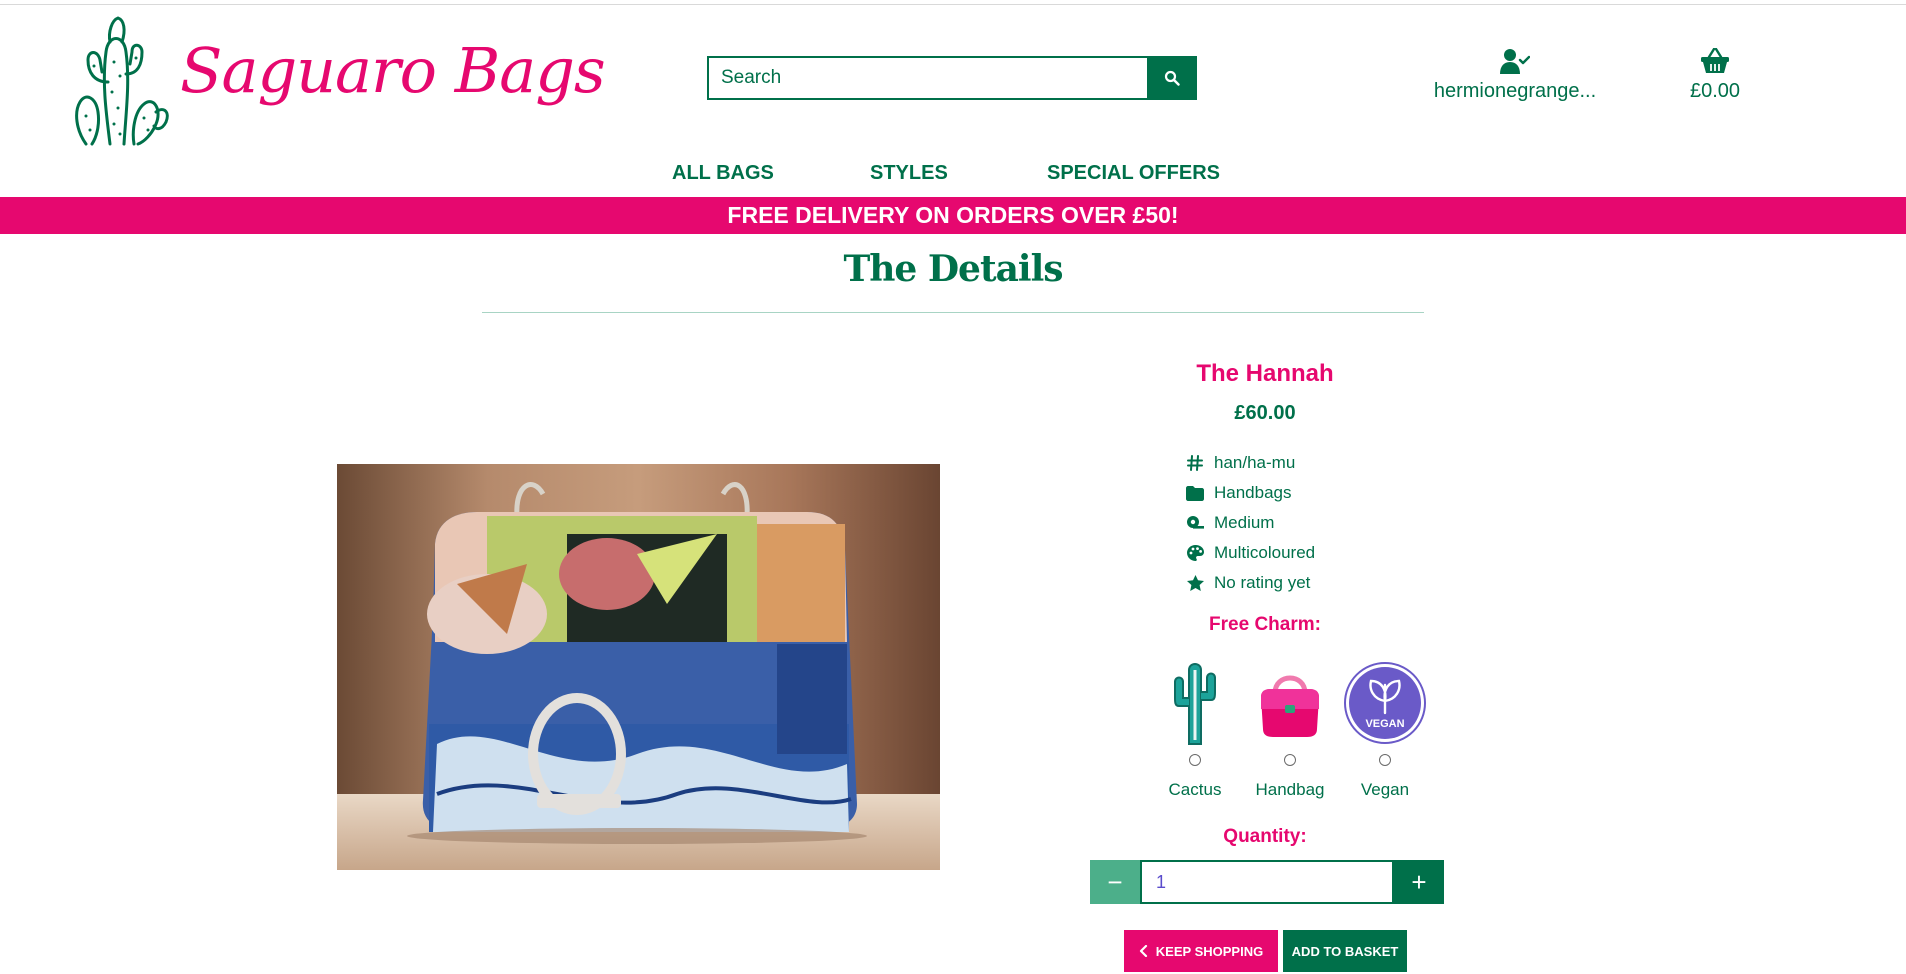  Describe the element at coordinates (1195, 760) in the screenshot. I see `charm-radio-cactus` at that location.